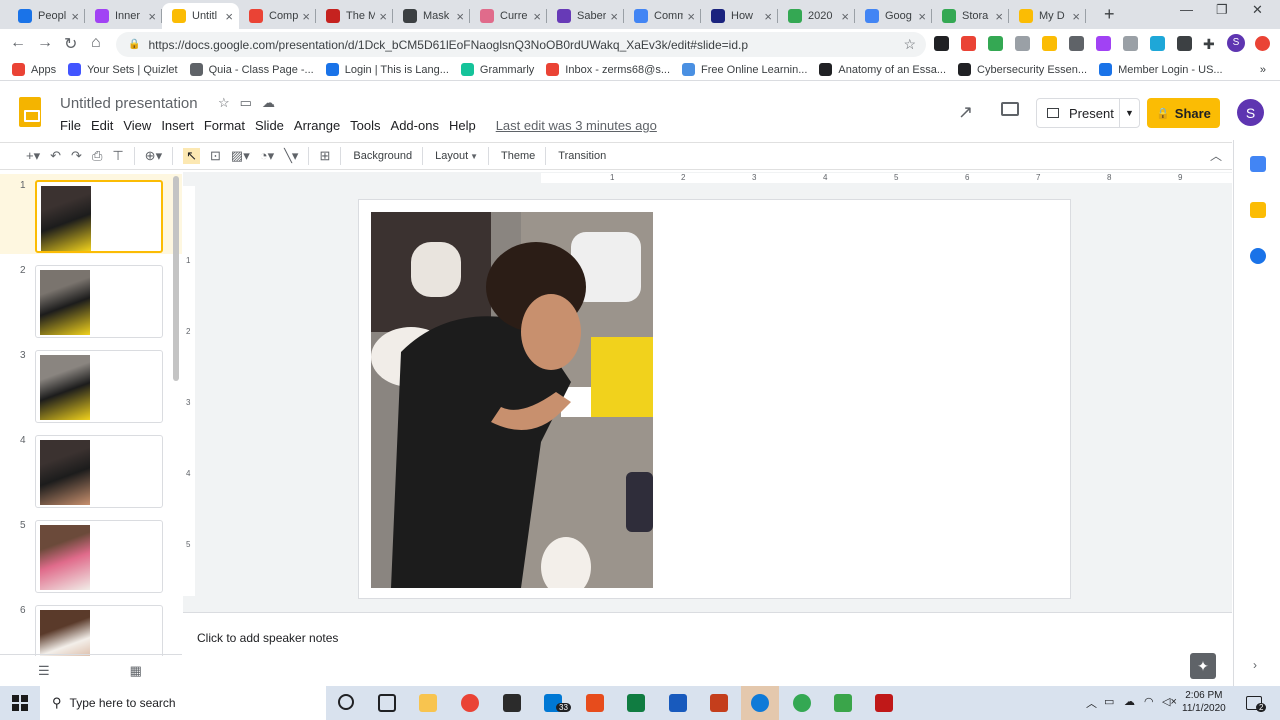  What do you see at coordinates (1183, 113) in the screenshot?
I see `share-button: 🔒 Share` at bounding box center [1183, 113].